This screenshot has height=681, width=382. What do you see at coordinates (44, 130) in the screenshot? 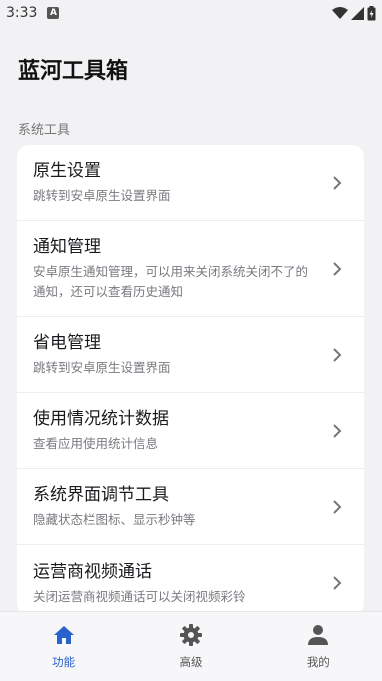
I see `section-label: 系统工具` at bounding box center [44, 130].